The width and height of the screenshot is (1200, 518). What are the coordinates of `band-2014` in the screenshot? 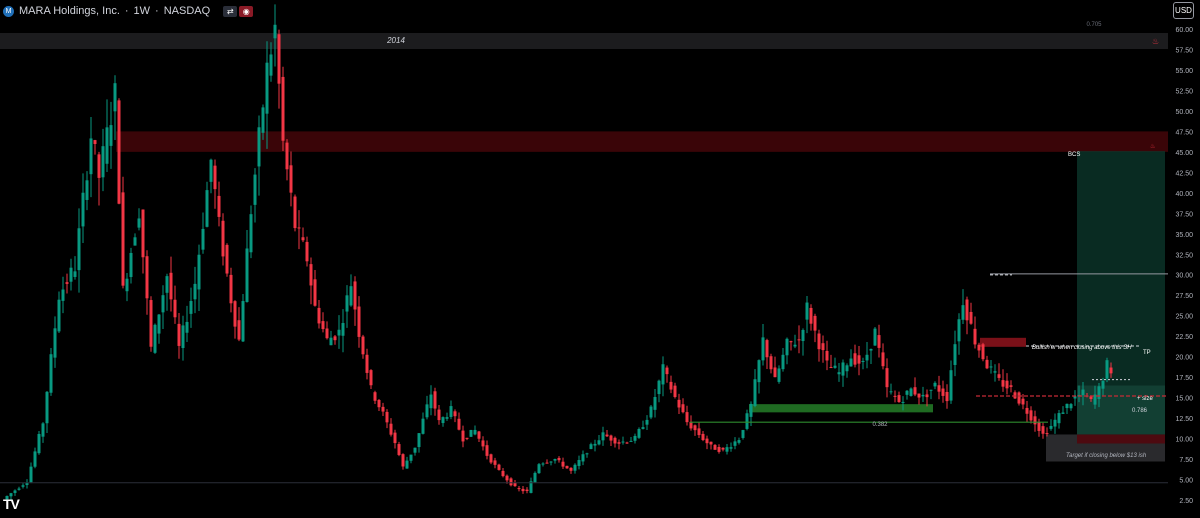 It's located at (584, 41).